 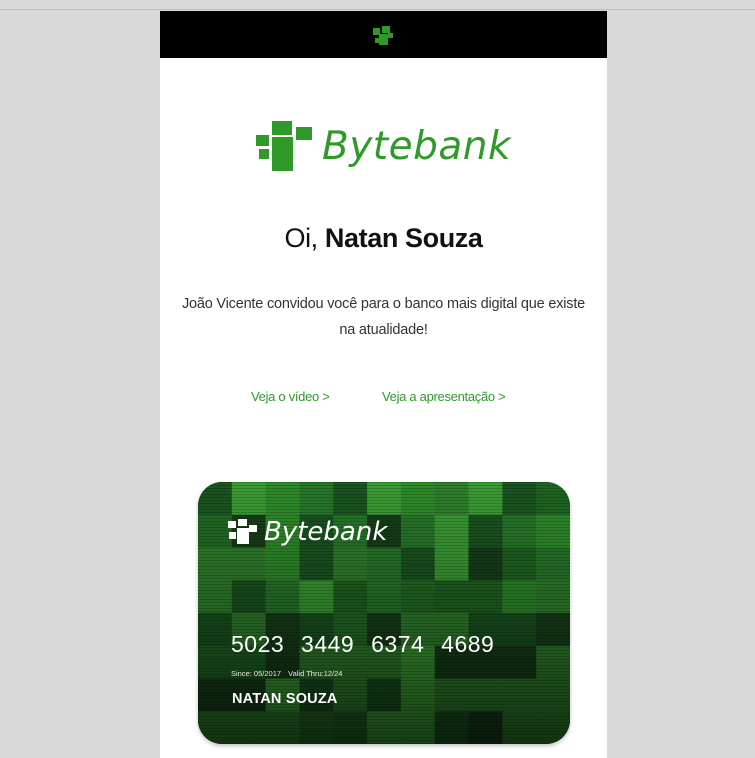 What do you see at coordinates (290, 396) in the screenshot?
I see `watch-video-link: Veja o vídeo >` at bounding box center [290, 396].